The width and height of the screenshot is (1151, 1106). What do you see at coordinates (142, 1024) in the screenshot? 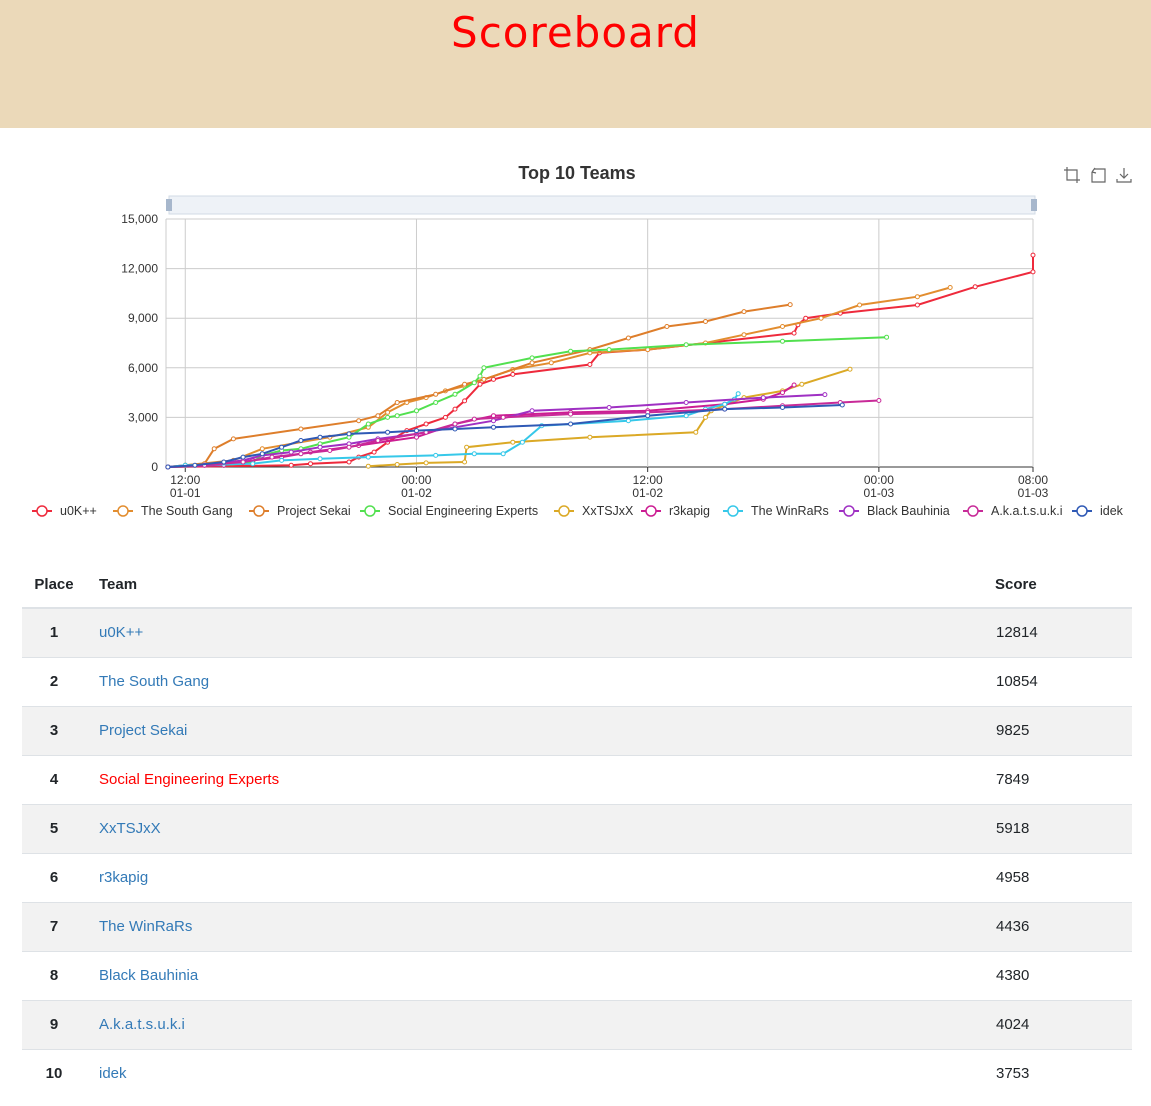
I see `team-link: A.k.a.t.s.u.k.i` at bounding box center [142, 1024].